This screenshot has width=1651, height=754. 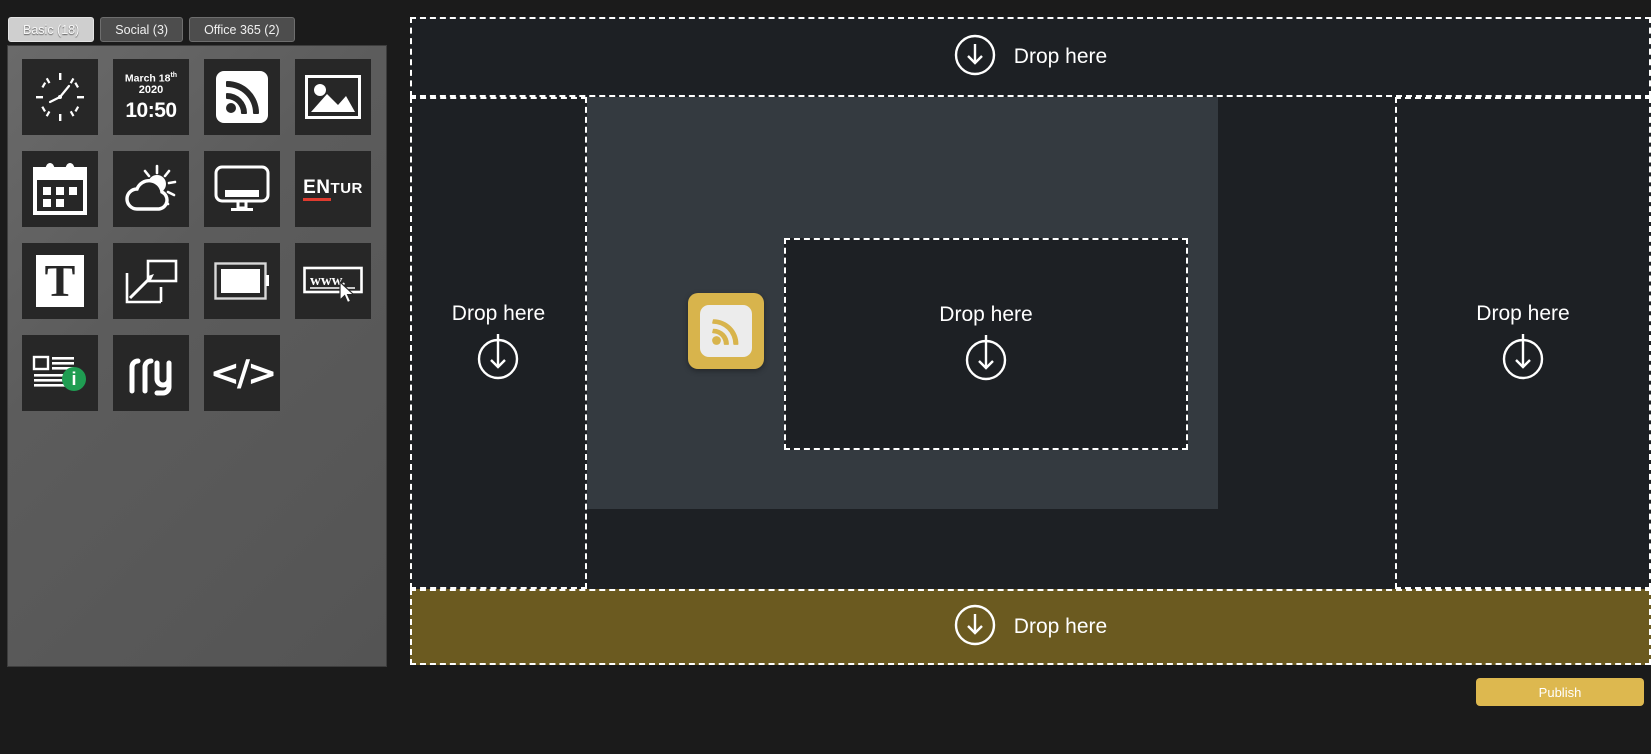 I want to click on widget-tile-scale, so click(x=151, y=281).